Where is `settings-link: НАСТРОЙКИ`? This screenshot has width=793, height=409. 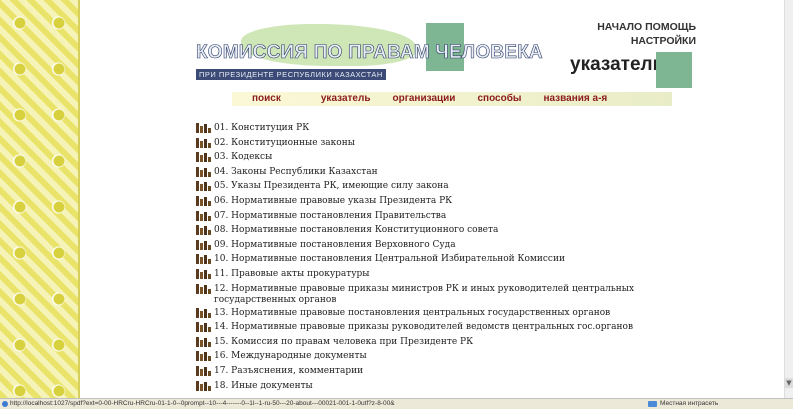 settings-link: НАСТРОЙКИ is located at coordinates (663, 41).